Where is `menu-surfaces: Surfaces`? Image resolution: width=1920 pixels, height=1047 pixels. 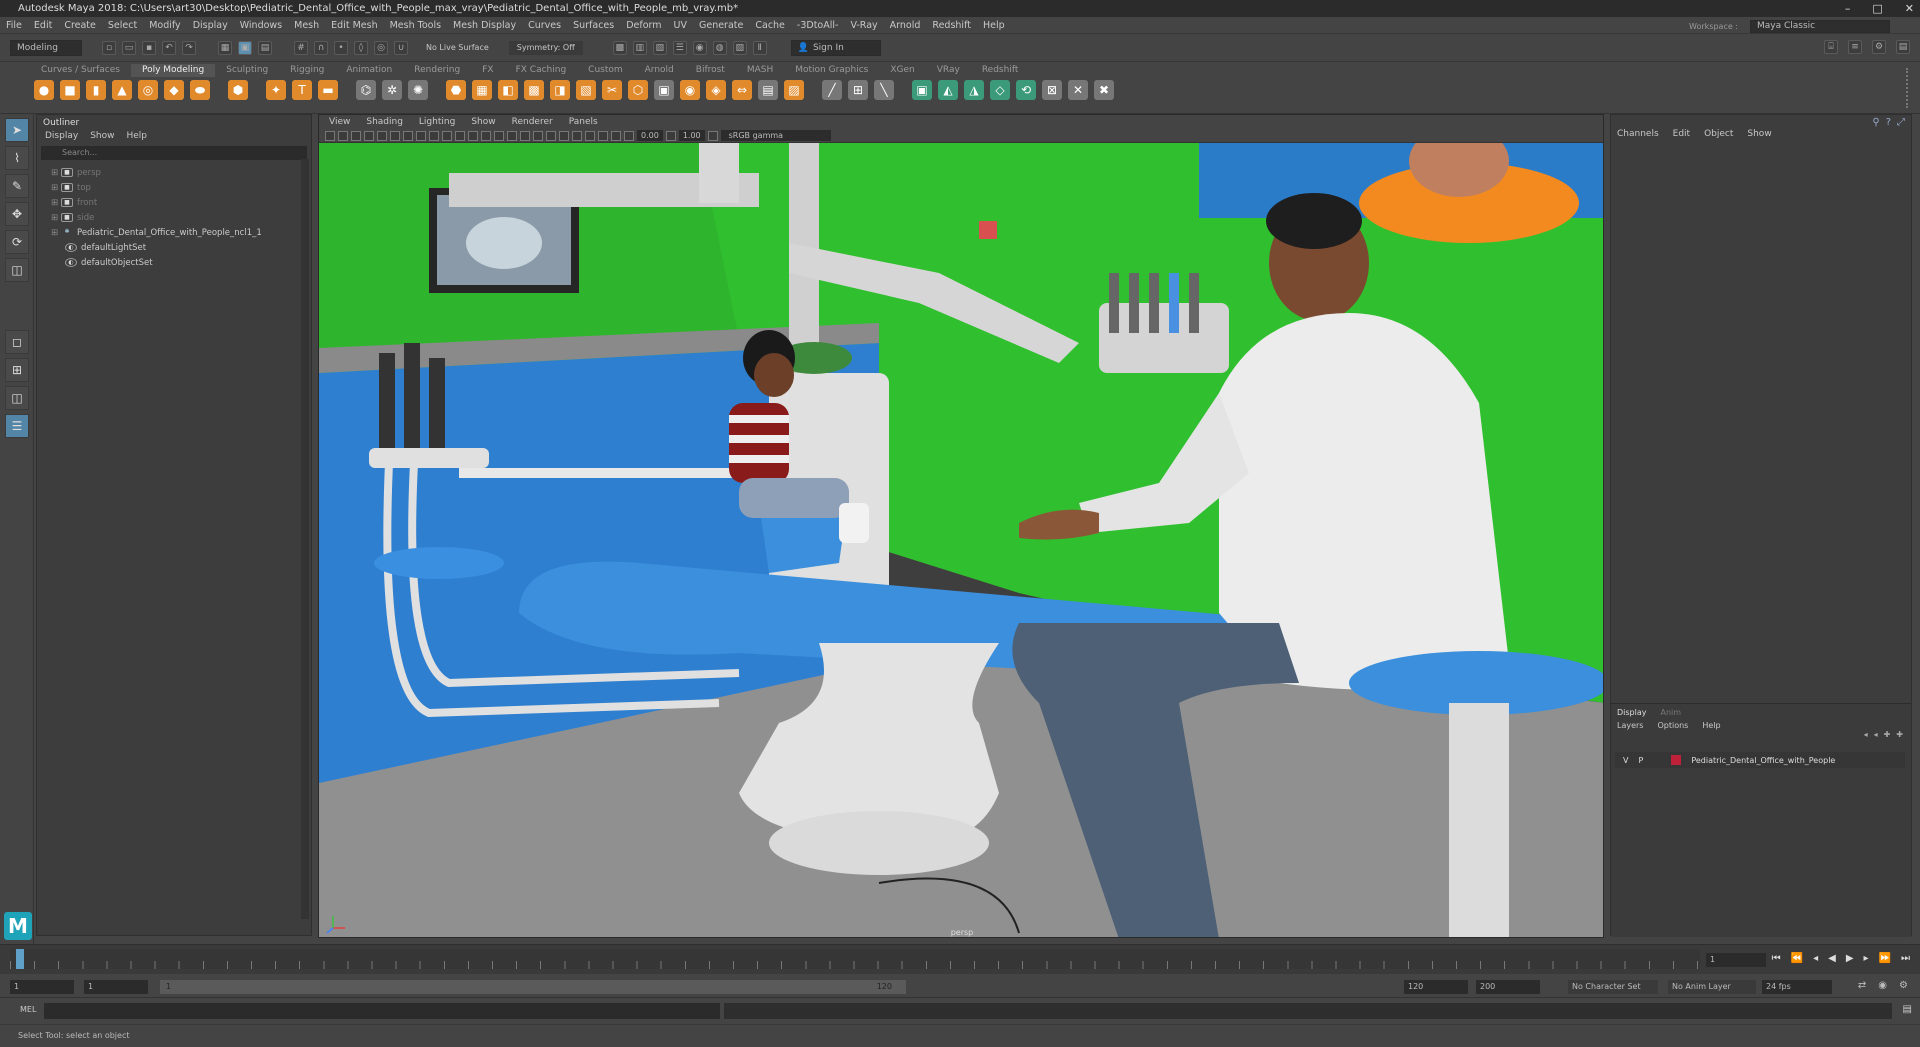 menu-surfaces: Surfaces is located at coordinates (593, 25).